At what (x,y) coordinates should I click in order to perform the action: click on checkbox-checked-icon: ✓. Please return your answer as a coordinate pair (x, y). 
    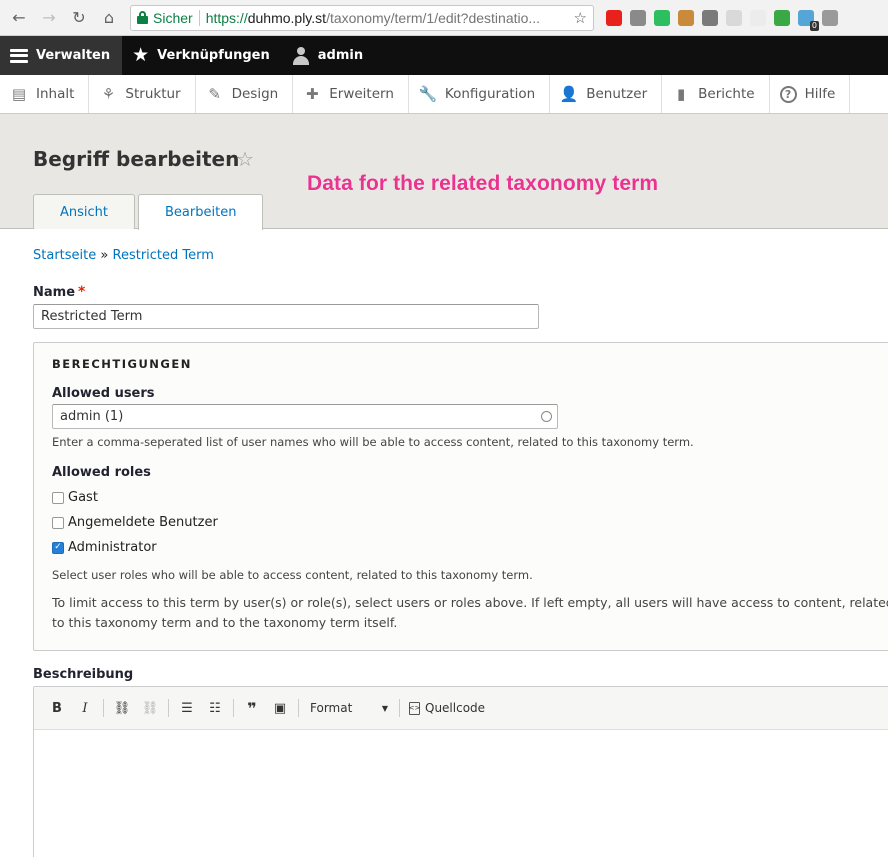
    Looking at the image, I should click on (58, 547).